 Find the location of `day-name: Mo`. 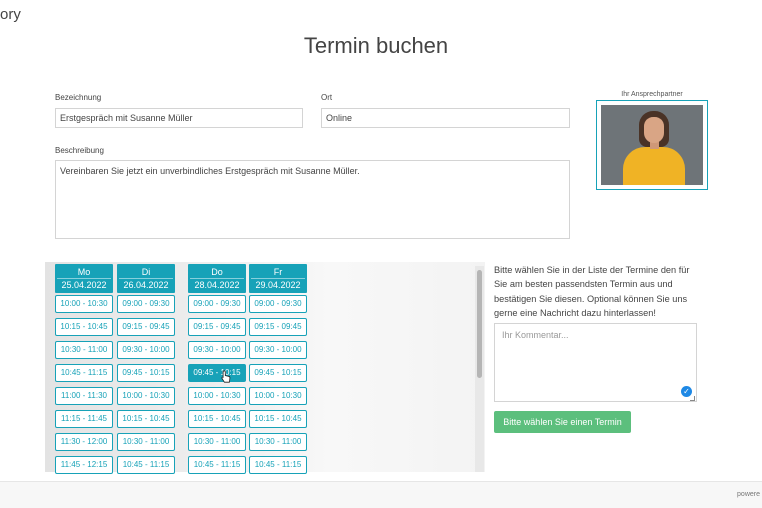

day-name: Mo is located at coordinates (84, 272).